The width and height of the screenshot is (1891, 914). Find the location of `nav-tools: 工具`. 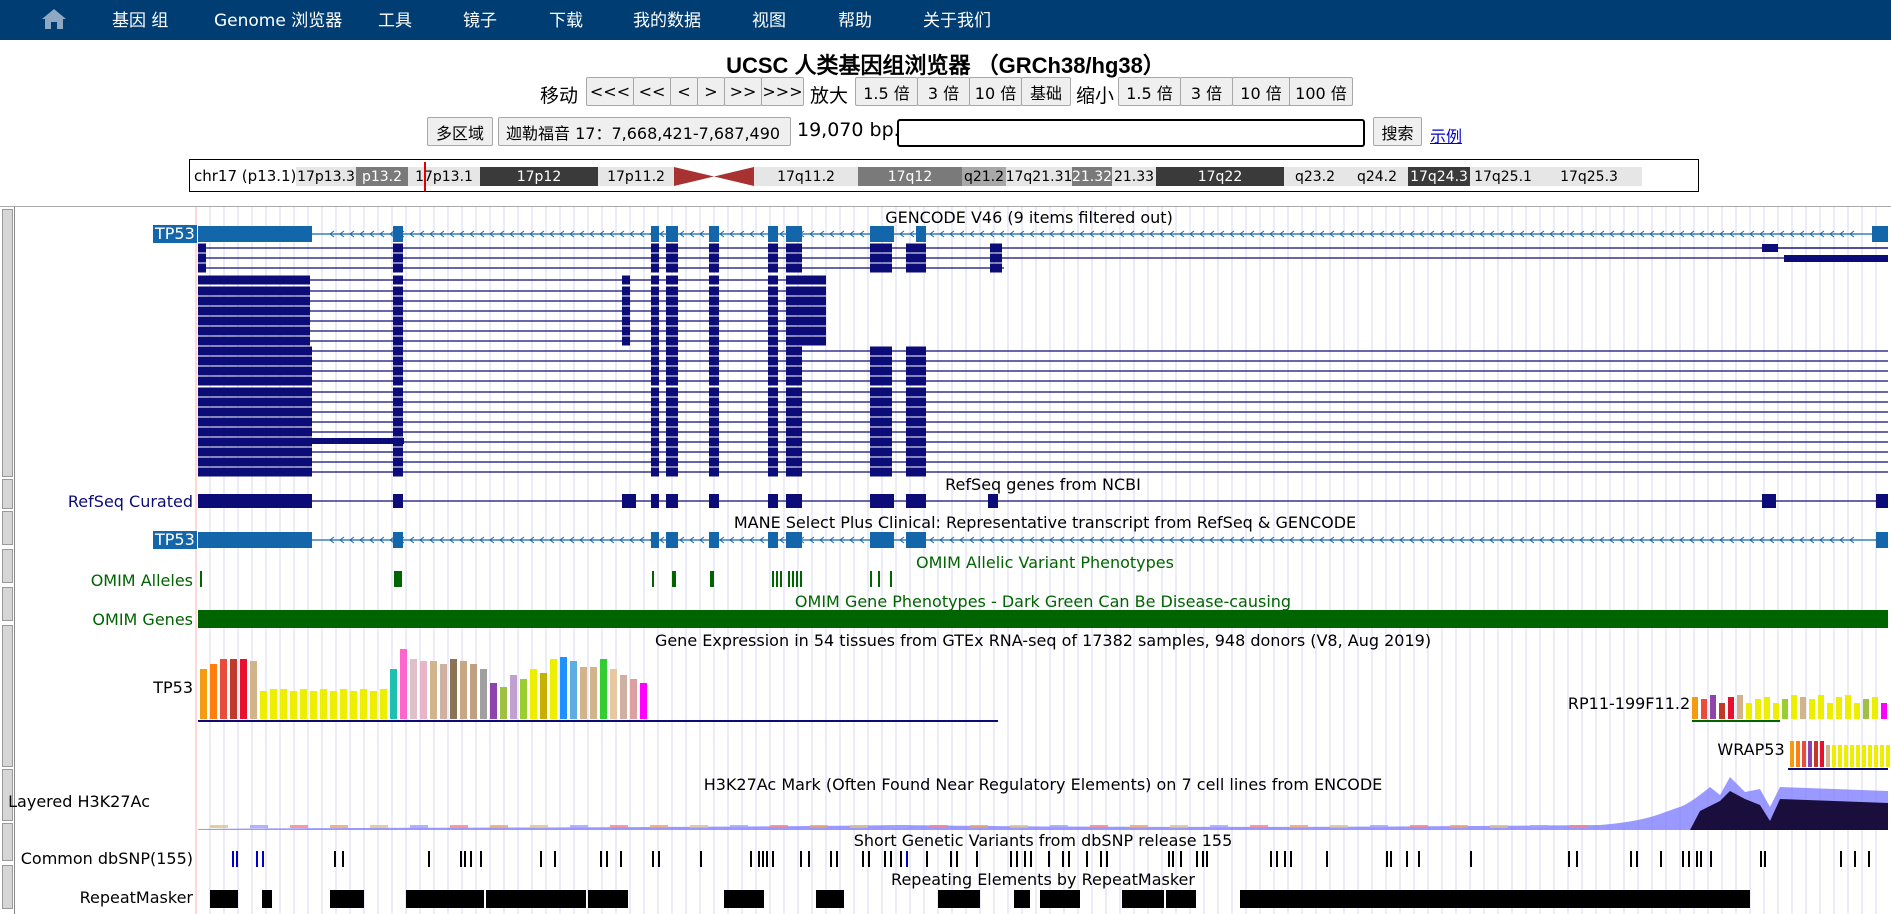

nav-tools: 工具 is located at coordinates (395, 21).